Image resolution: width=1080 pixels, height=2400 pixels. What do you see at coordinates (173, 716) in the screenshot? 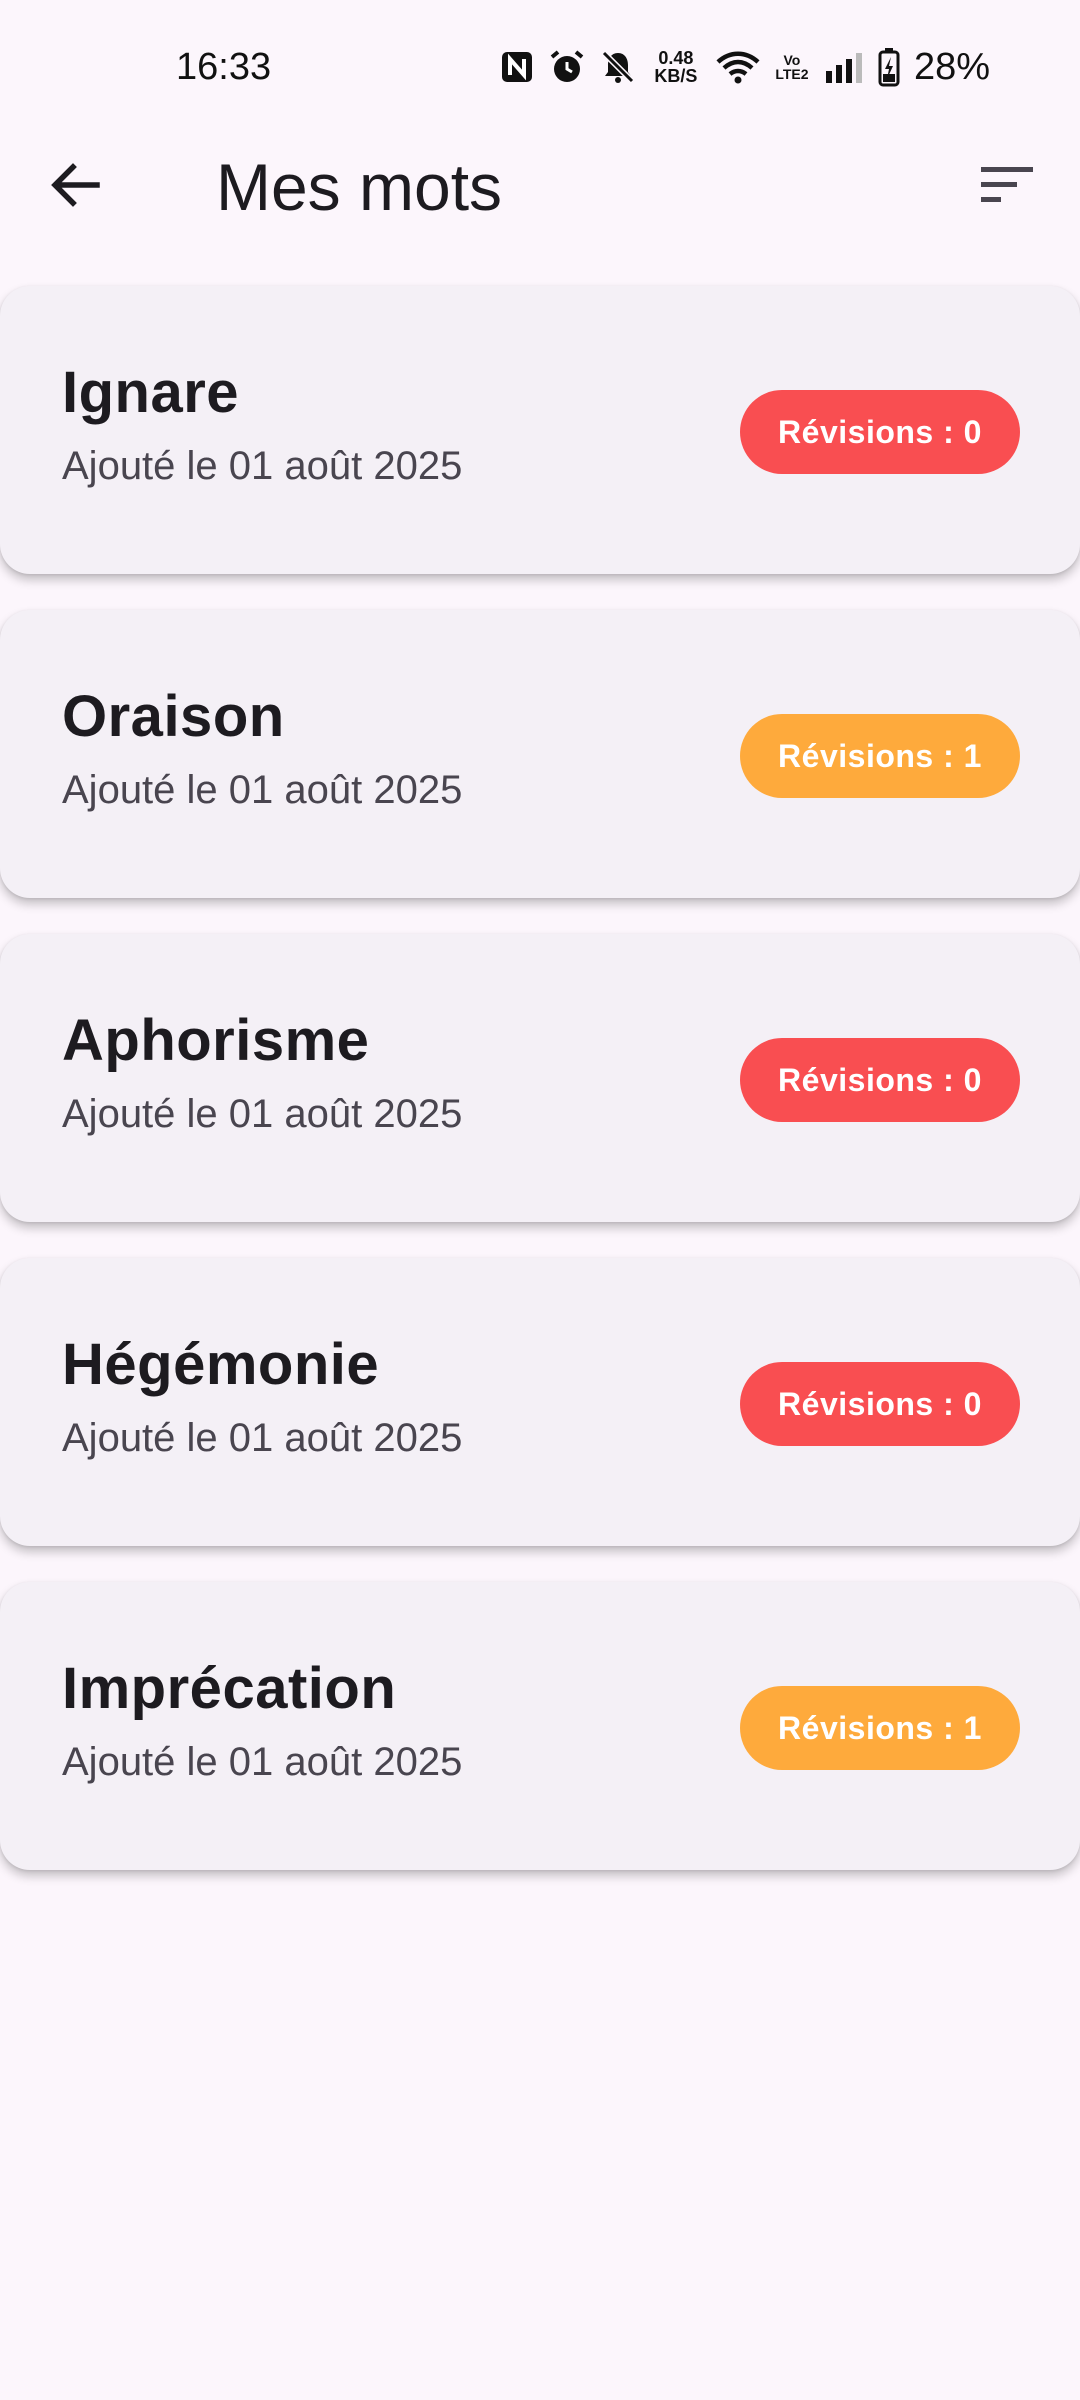
I see `word-title: Oraison` at bounding box center [173, 716].